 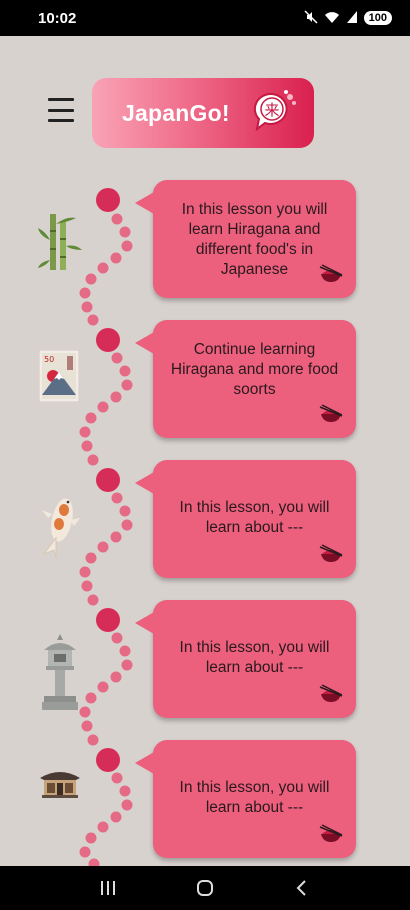 I want to click on recent-apps-icon, so click(x=108, y=888).